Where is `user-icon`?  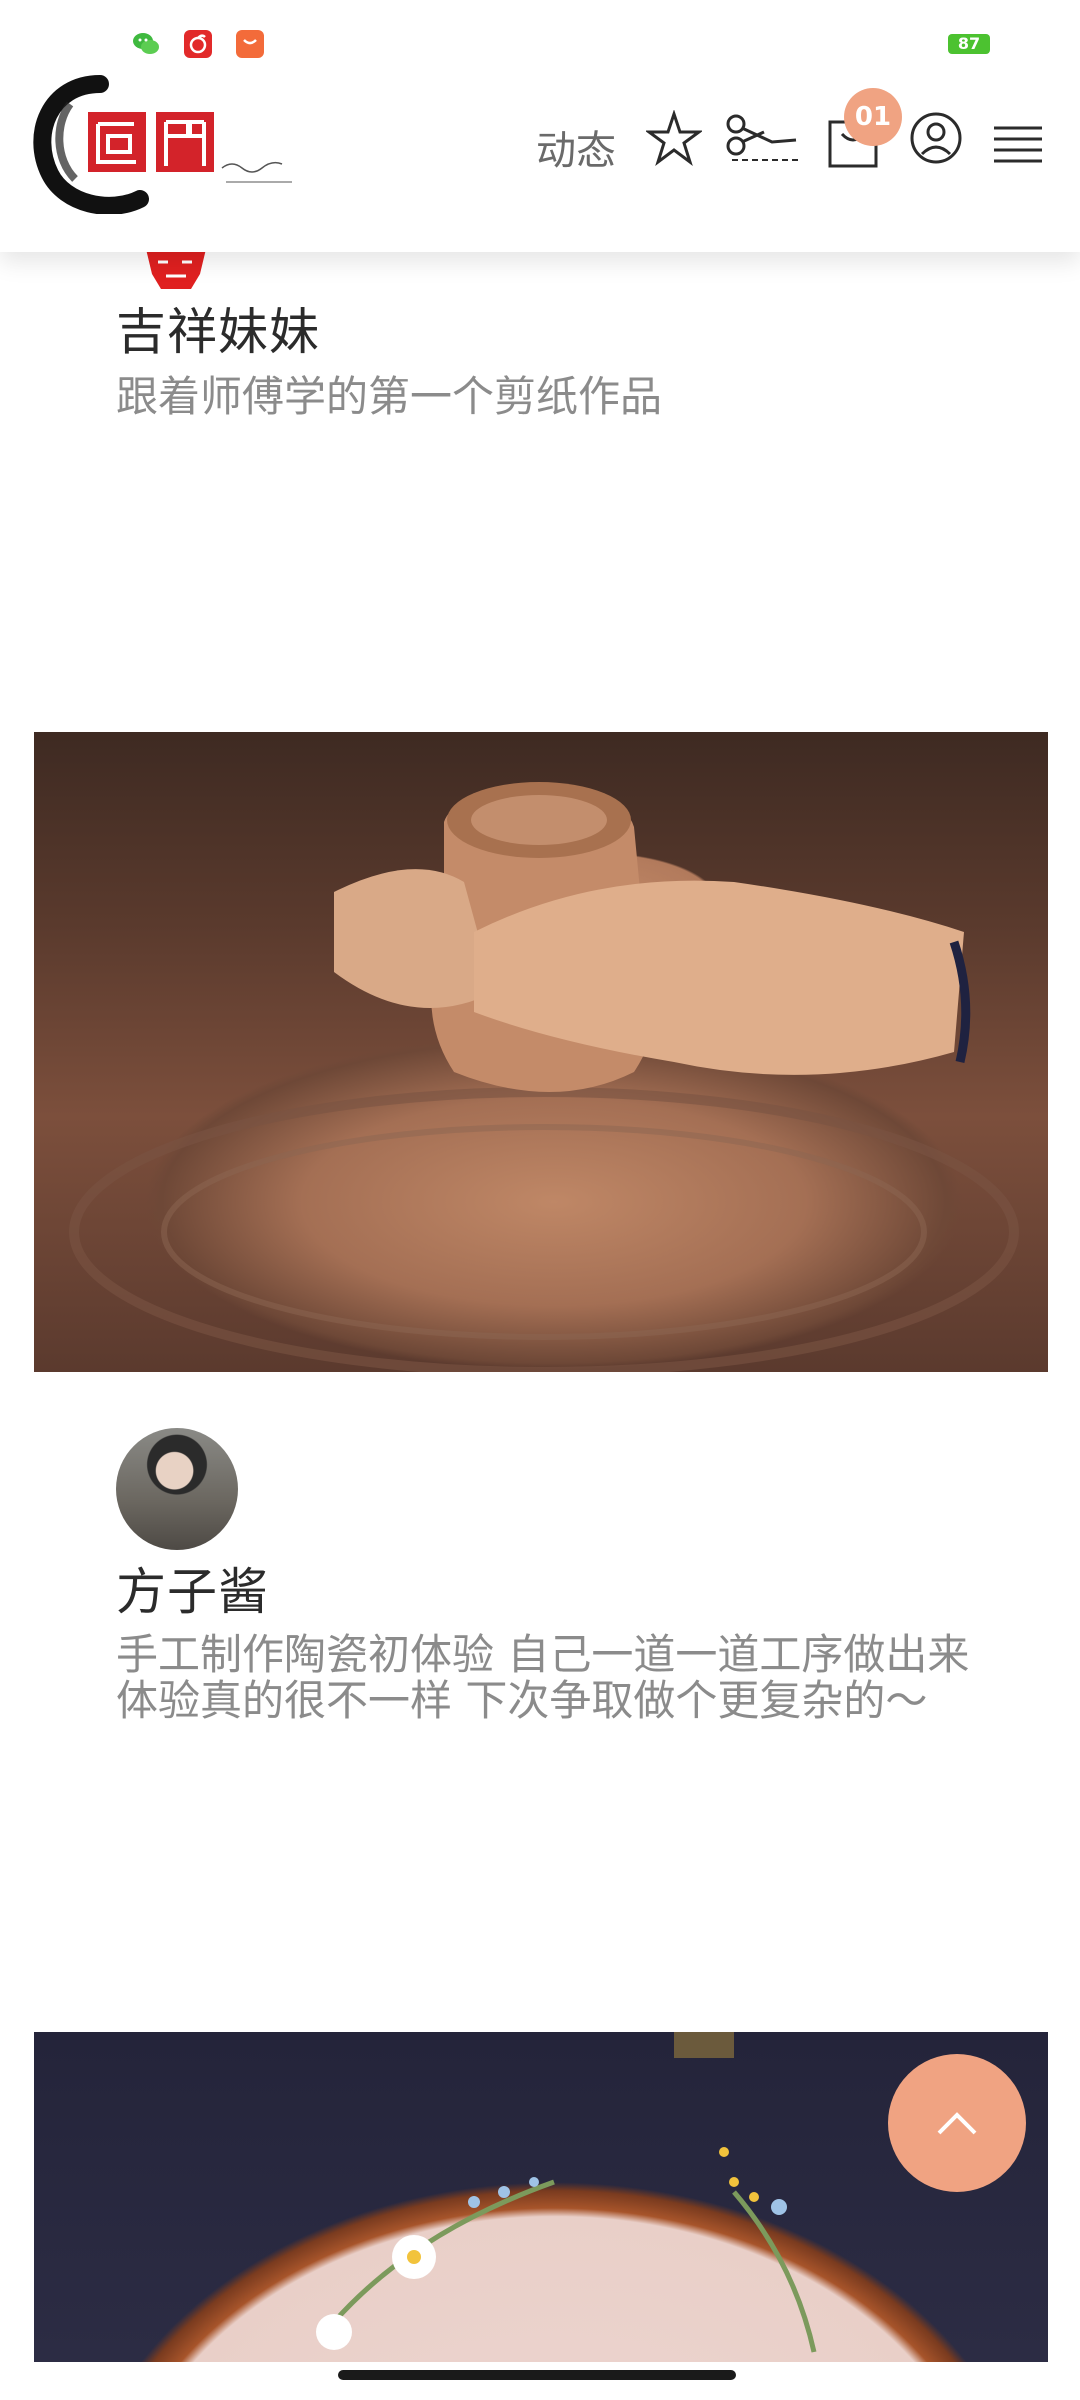
user-icon is located at coordinates (936, 138).